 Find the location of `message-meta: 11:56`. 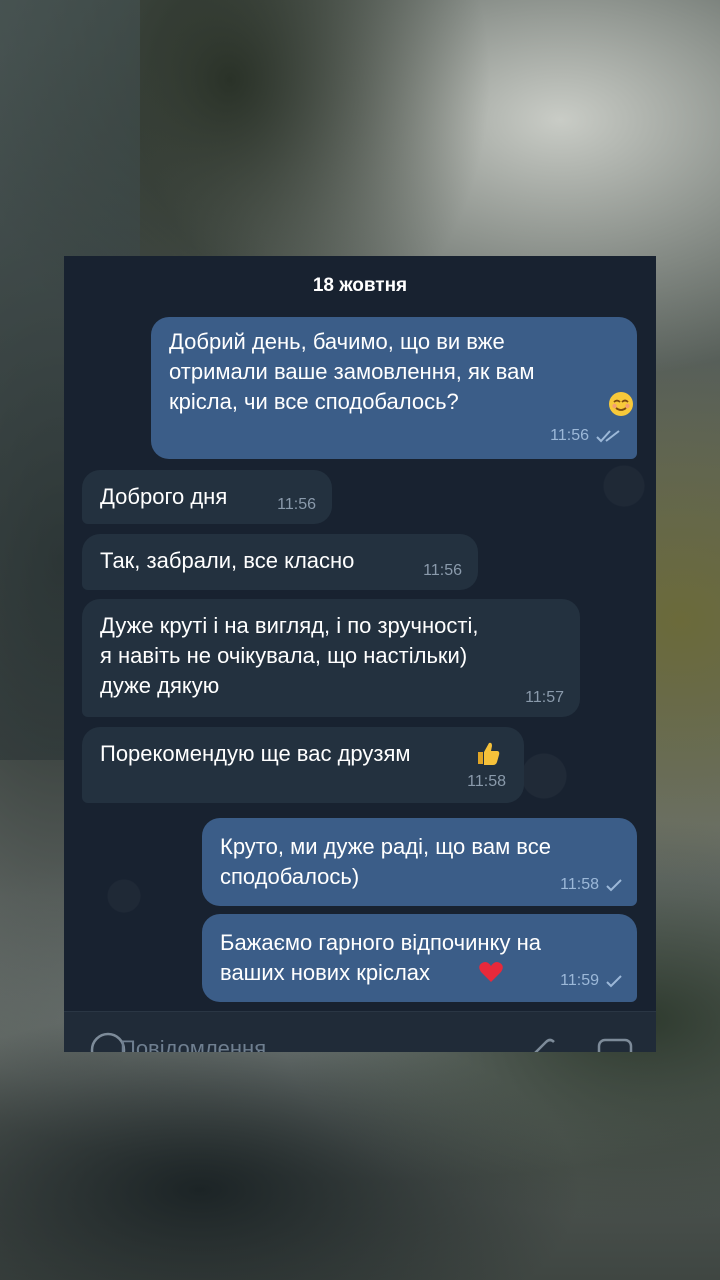

message-meta: 11:56 is located at coordinates (586, 436).